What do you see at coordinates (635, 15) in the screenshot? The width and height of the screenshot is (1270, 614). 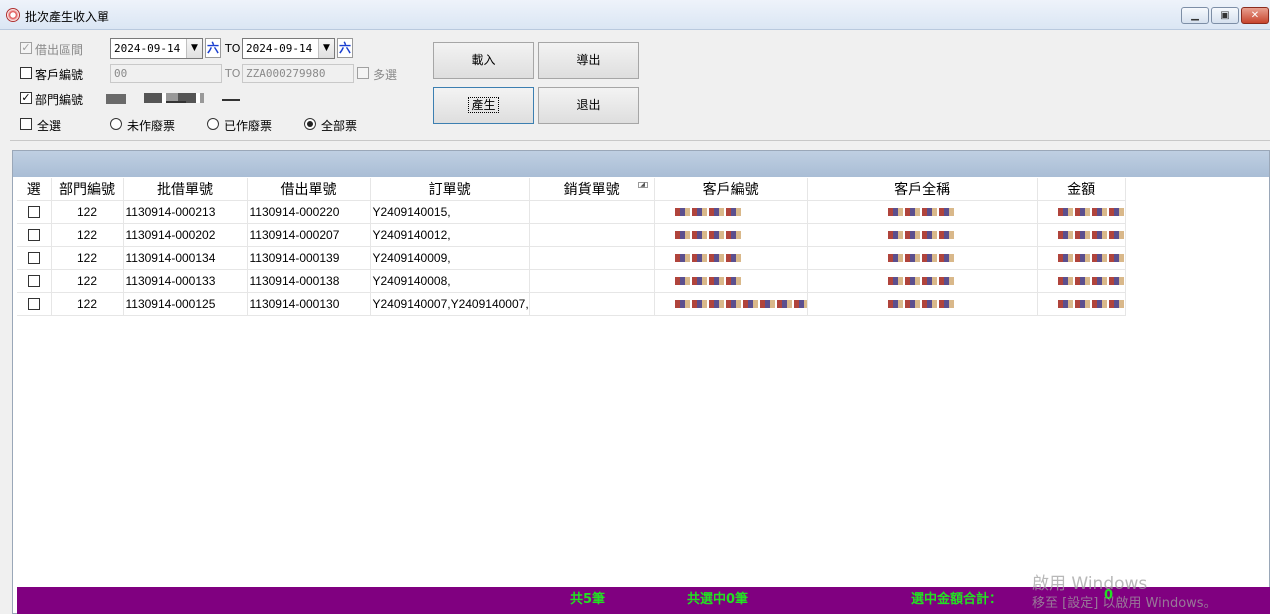 I see `title-bar: 批次產生收入單 ▁ ▣ ✕` at bounding box center [635, 15].